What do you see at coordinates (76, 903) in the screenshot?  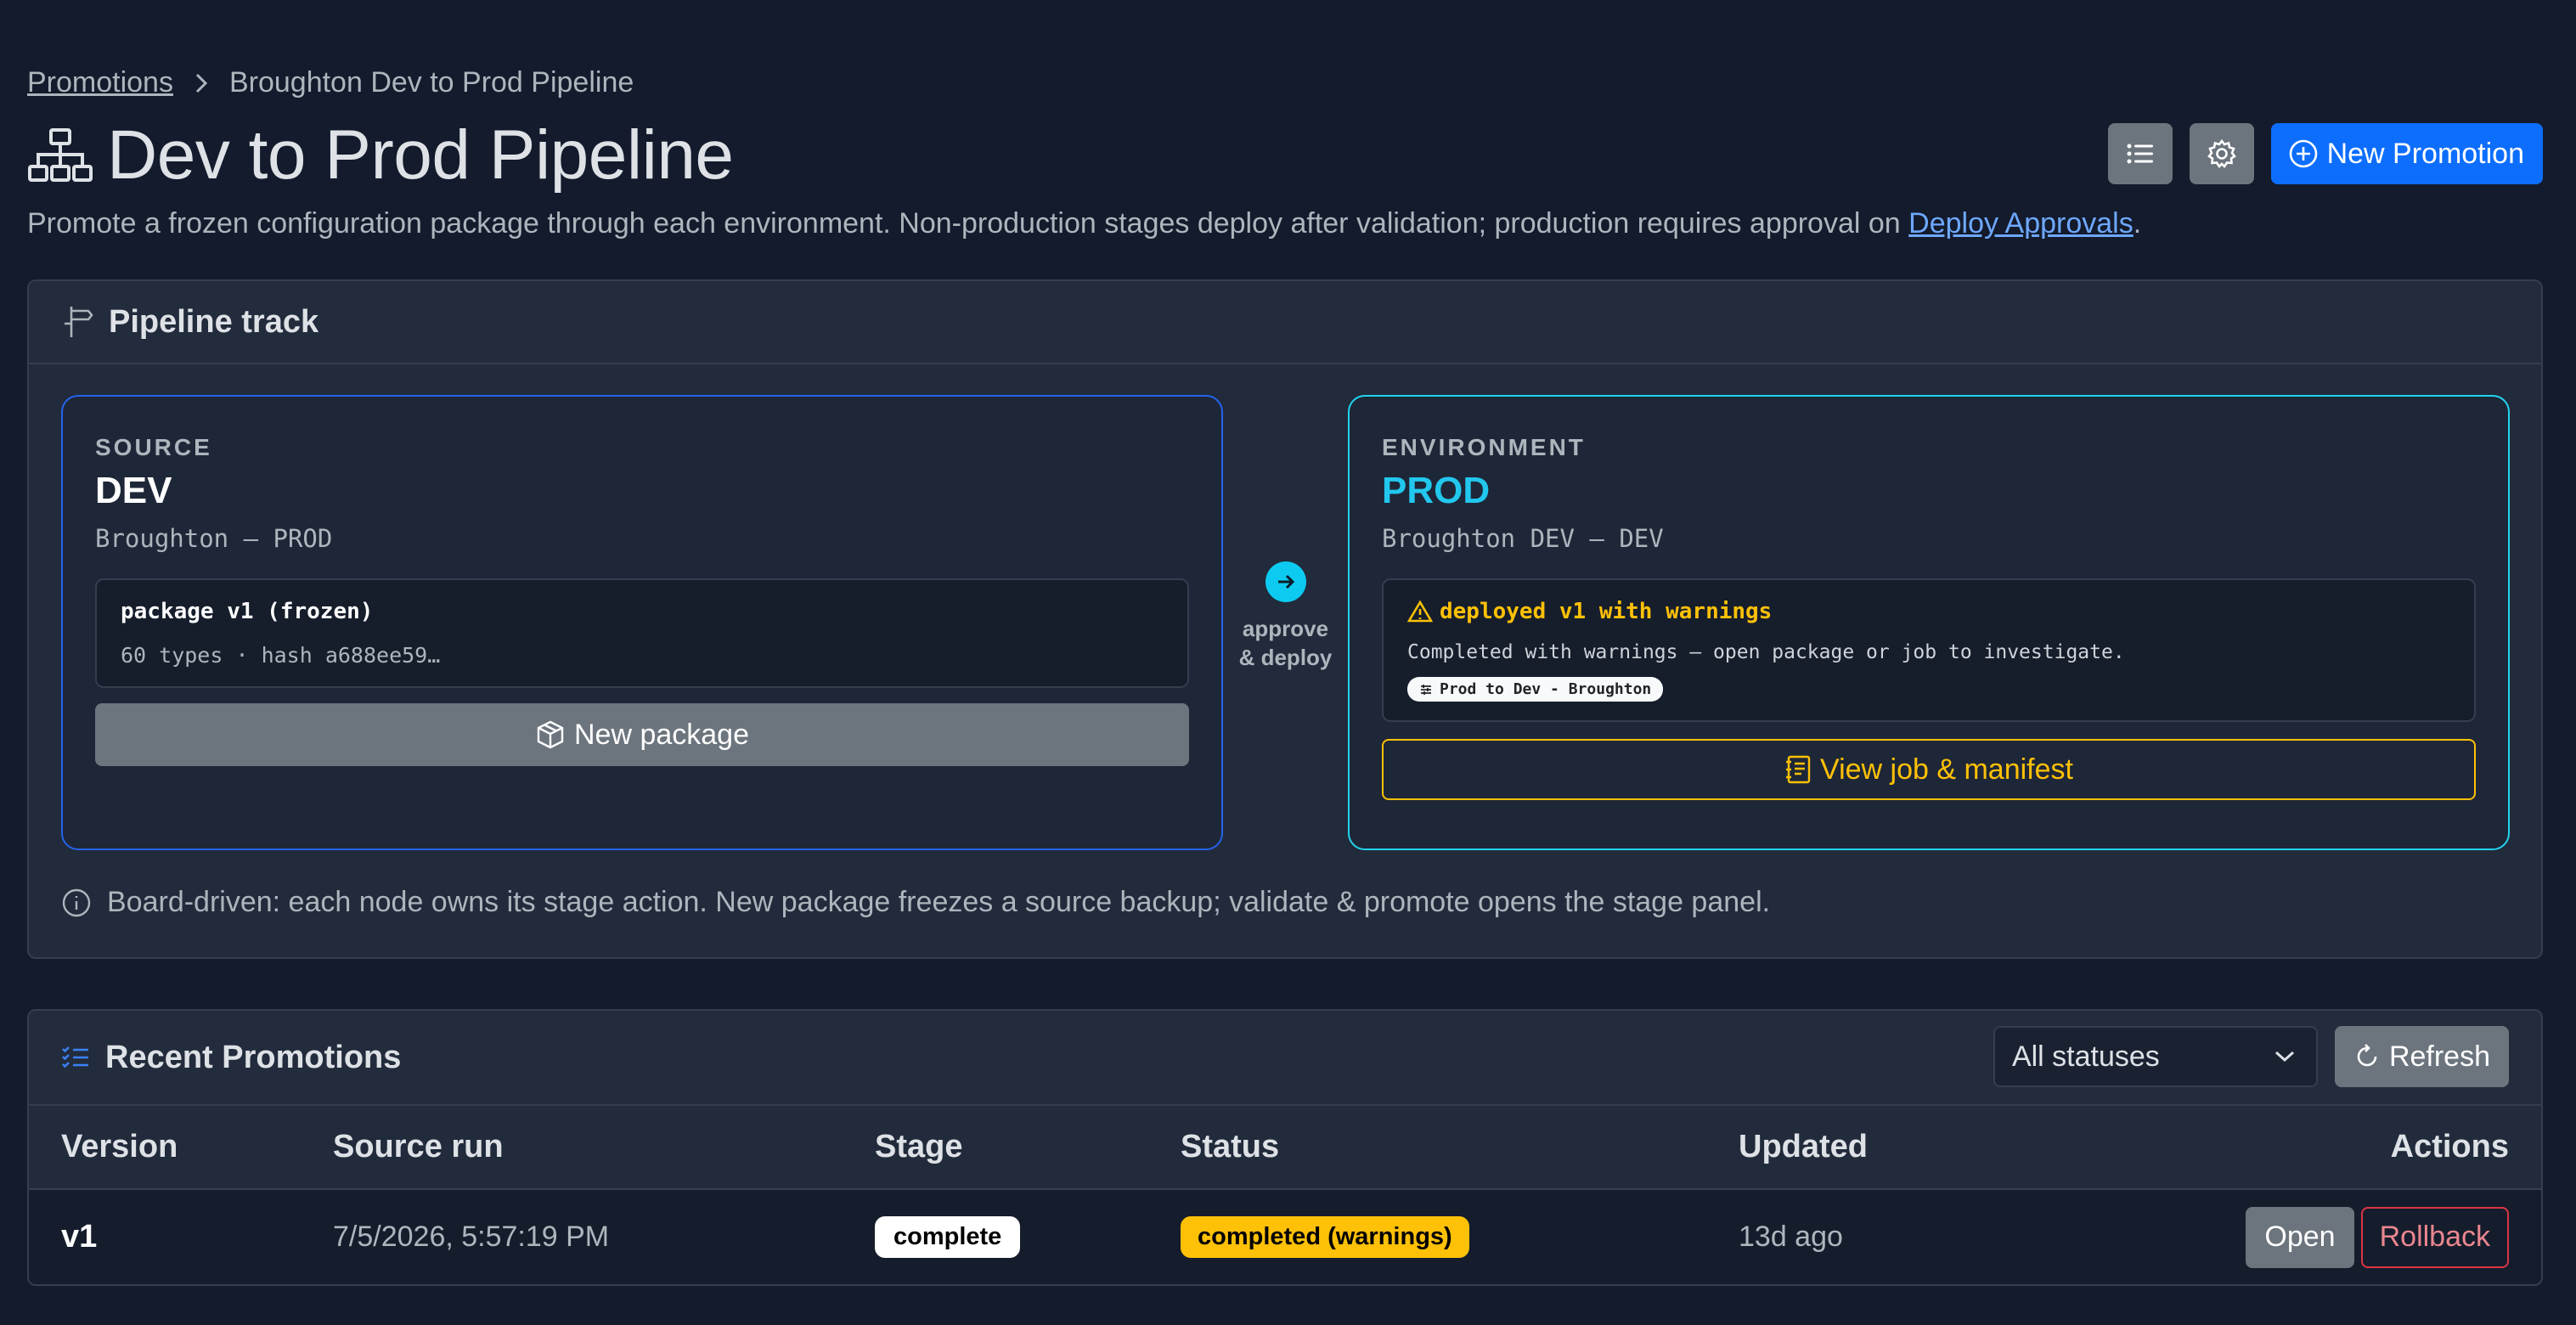 I see `info-circle-icon` at bounding box center [76, 903].